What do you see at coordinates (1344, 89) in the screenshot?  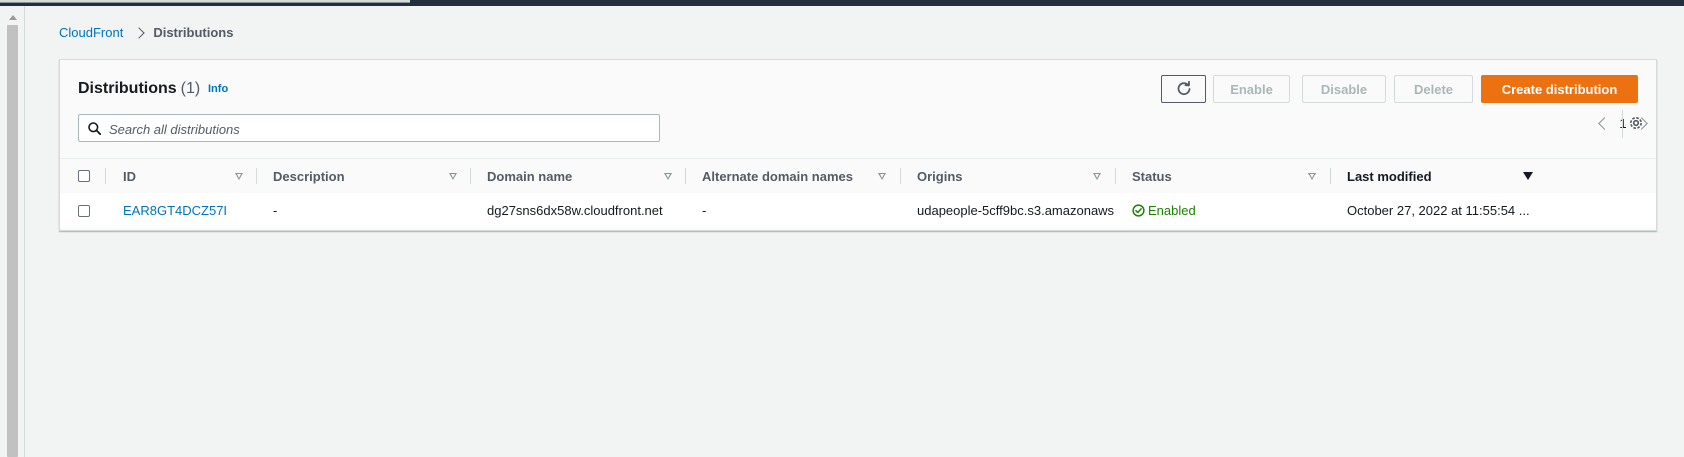 I see `disable-button: Disable` at bounding box center [1344, 89].